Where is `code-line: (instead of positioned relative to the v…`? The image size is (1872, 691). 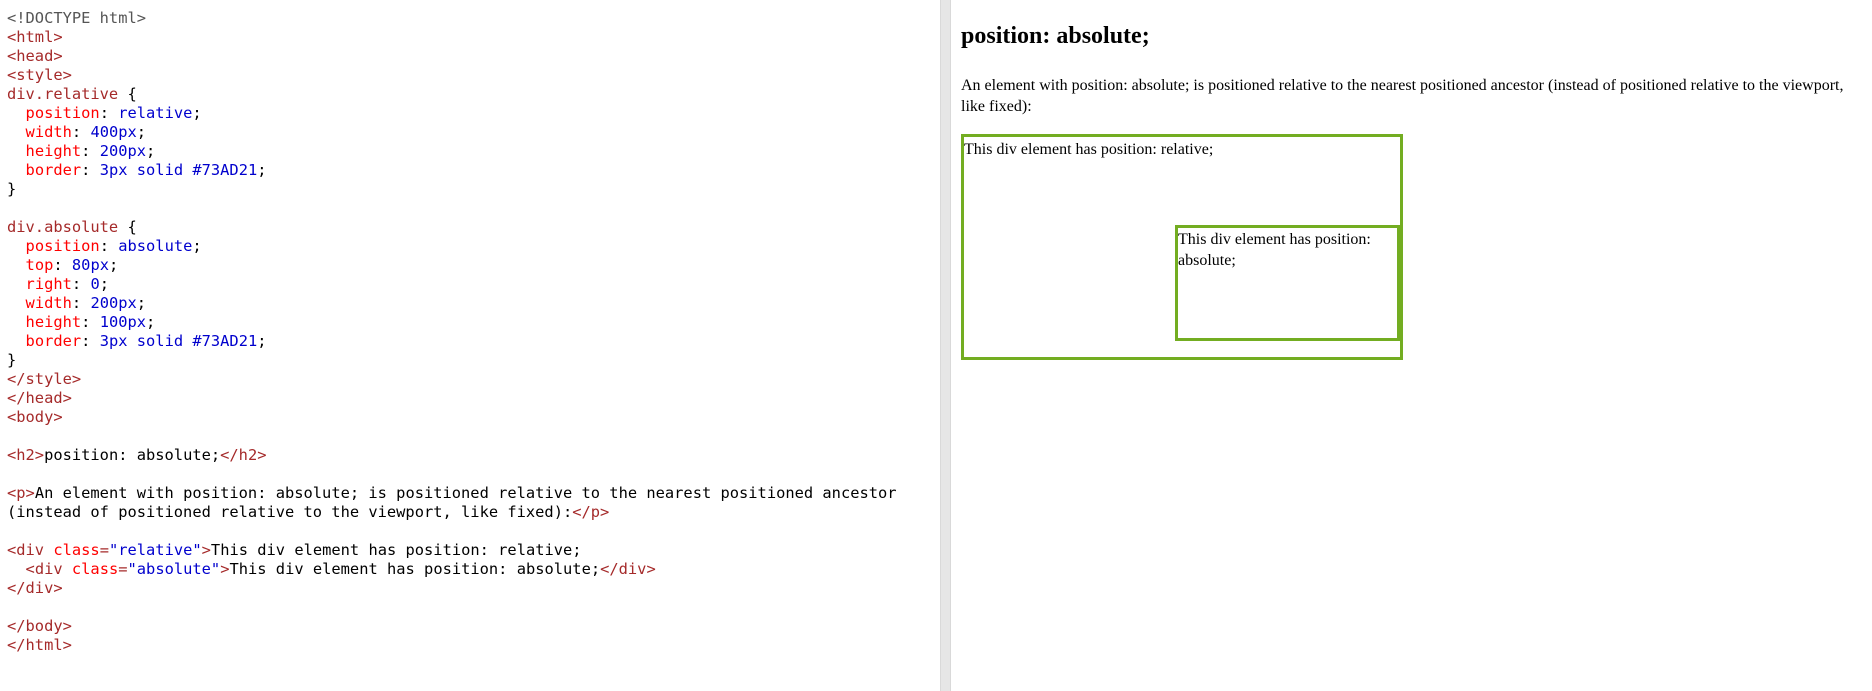
code-line: (instead of positioned relative to the v… is located at coordinates (452, 512).